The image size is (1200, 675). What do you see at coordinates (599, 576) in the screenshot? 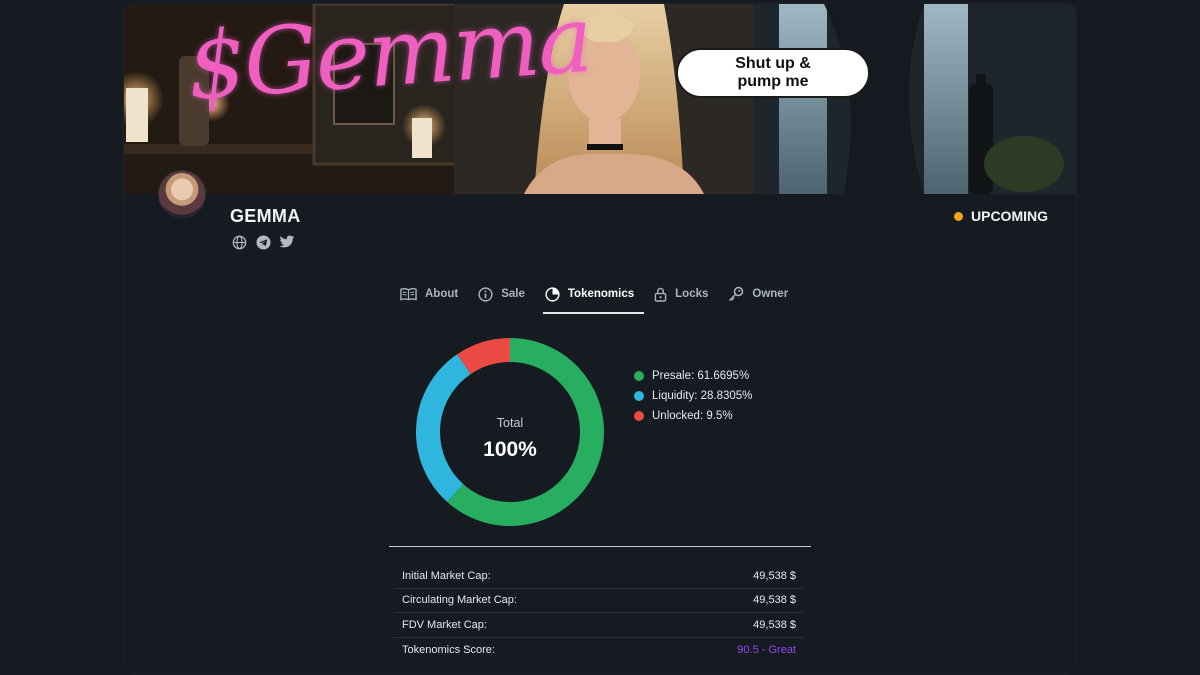
I see `stat-row-initial-market-cap: Initial Market Cap: 49,538 $` at bounding box center [599, 576].